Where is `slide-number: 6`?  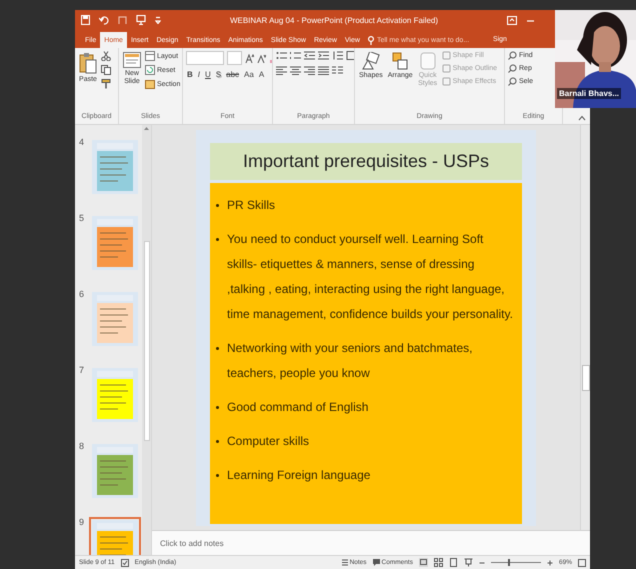 slide-number: 6 is located at coordinates (82, 295).